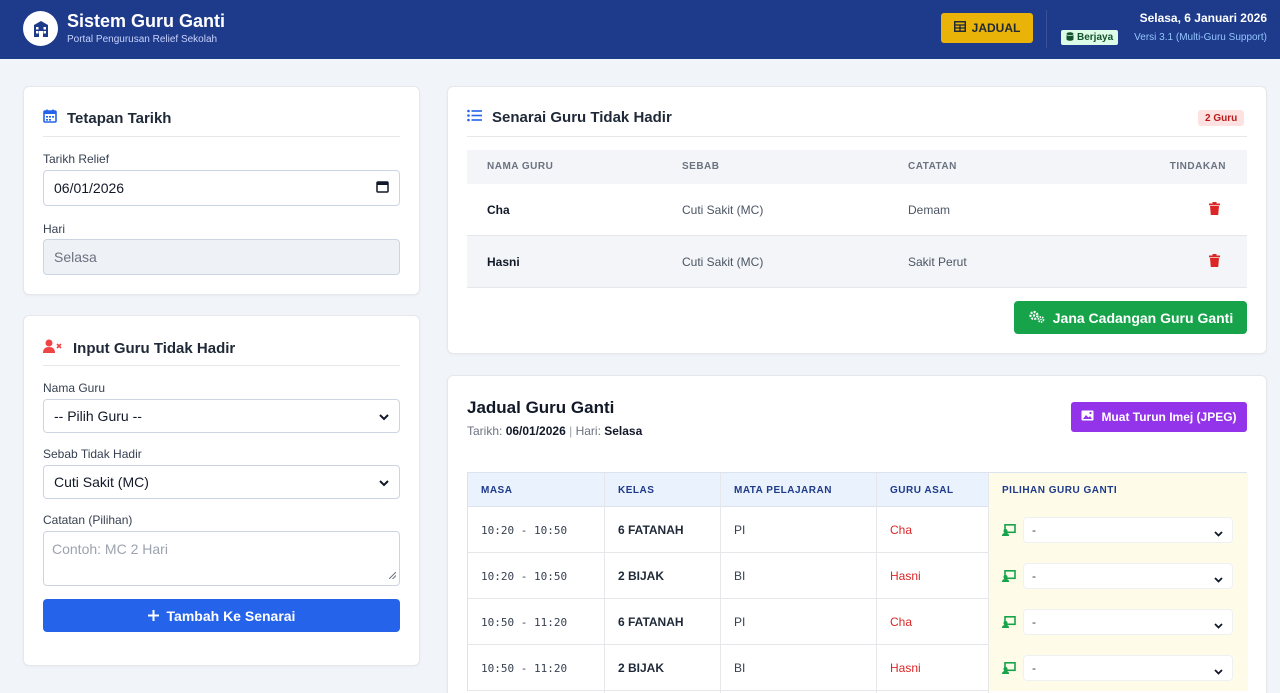 The width and height of the screenshot is (1280, 693). What do you see at coordinates (783, 490) in the screenshot?
I see `column-header: MATA PELAJARAN` at bounding box center [783, 490].